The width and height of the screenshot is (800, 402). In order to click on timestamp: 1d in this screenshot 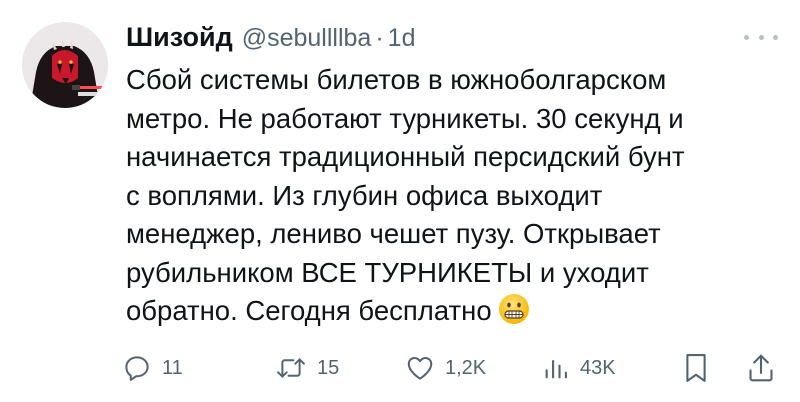, I will do `click(402, 38)`.